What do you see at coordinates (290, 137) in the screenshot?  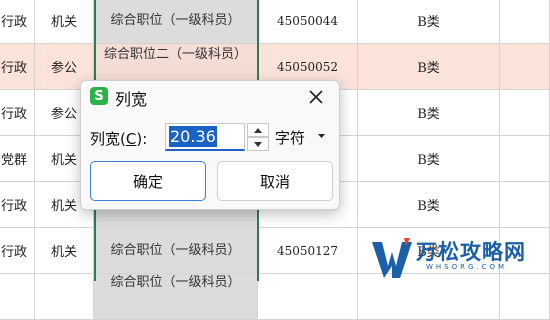 I see `unit-dropdown: 字符` at bounding box center [290, 137].